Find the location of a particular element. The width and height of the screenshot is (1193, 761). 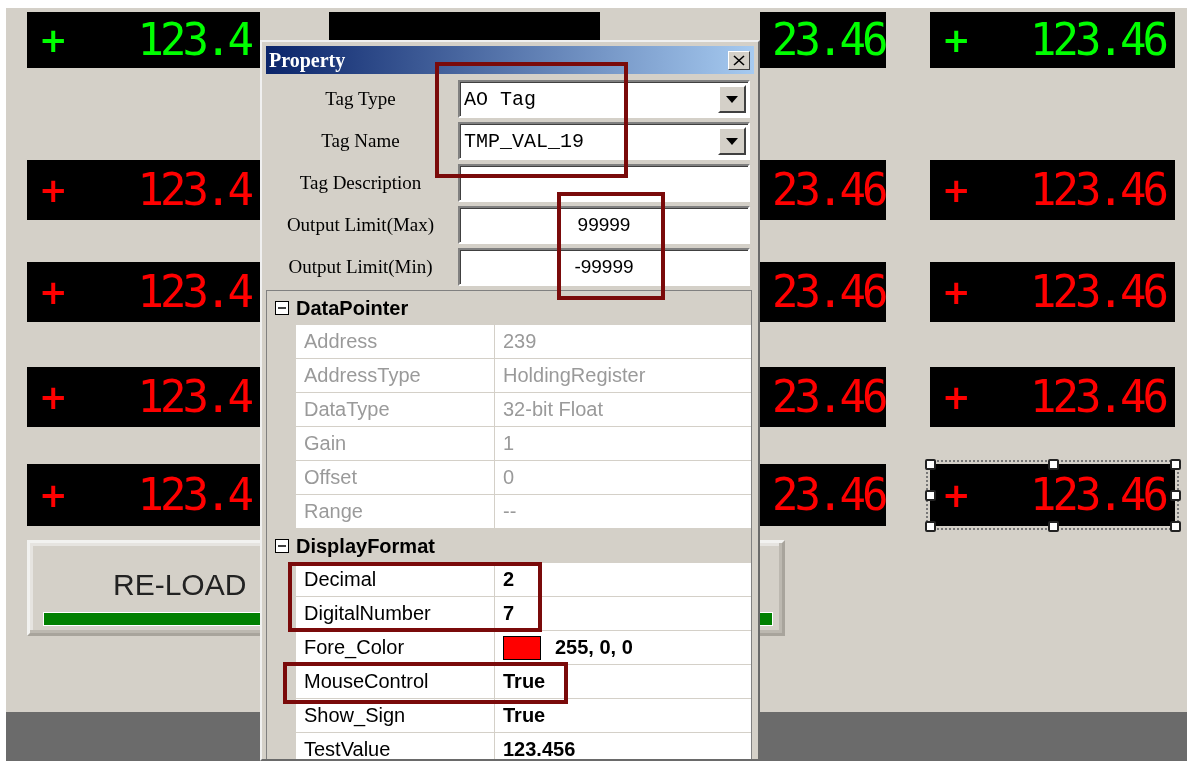

property-value-cell: 255, 0, 0 is located at coordinates (623, 648).